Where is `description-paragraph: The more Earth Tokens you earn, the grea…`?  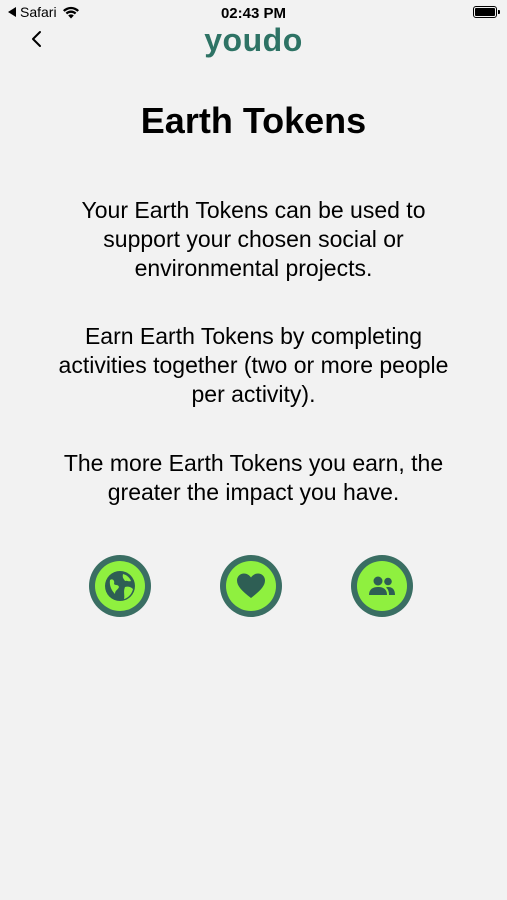
description-paragraph: The more Earth Tokens you earn, the grea… is located at coordinates (253, 477).